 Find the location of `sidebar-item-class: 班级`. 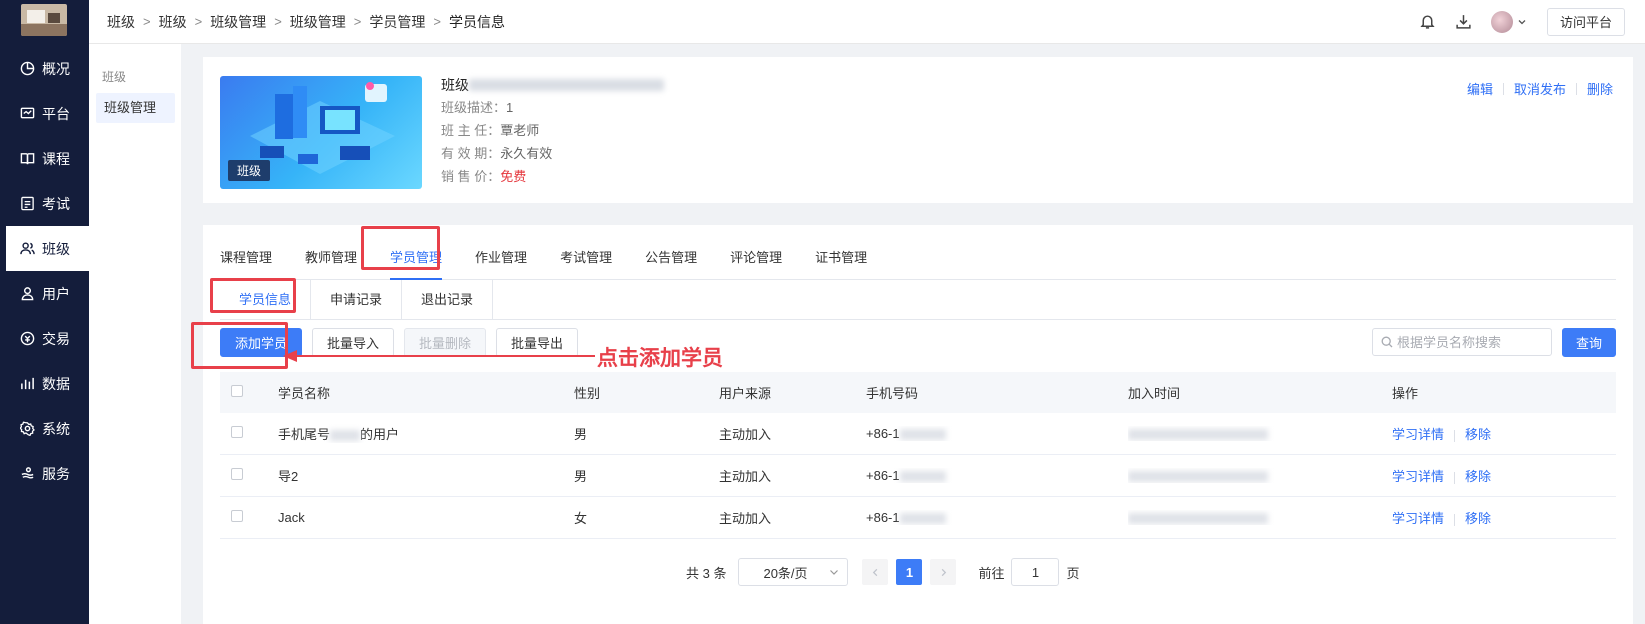

sidebar-item-class: 班级 is located at coordinates (44, 248).